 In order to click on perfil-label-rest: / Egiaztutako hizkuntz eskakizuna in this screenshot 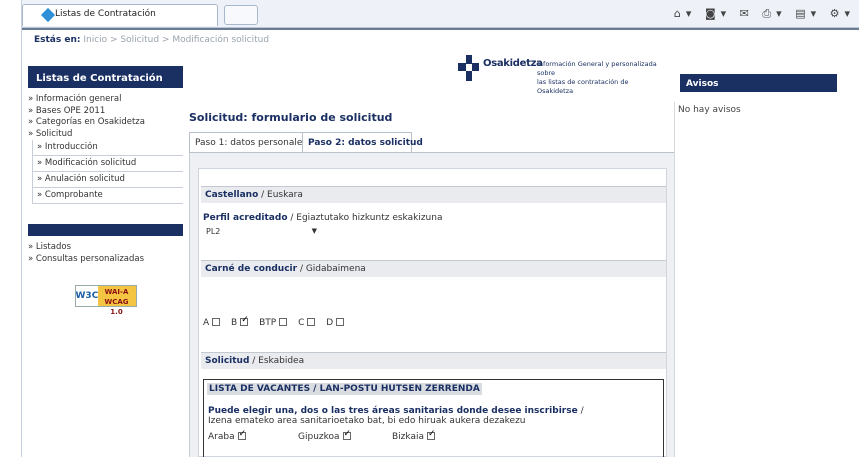, I will do `click(365, 218)`.